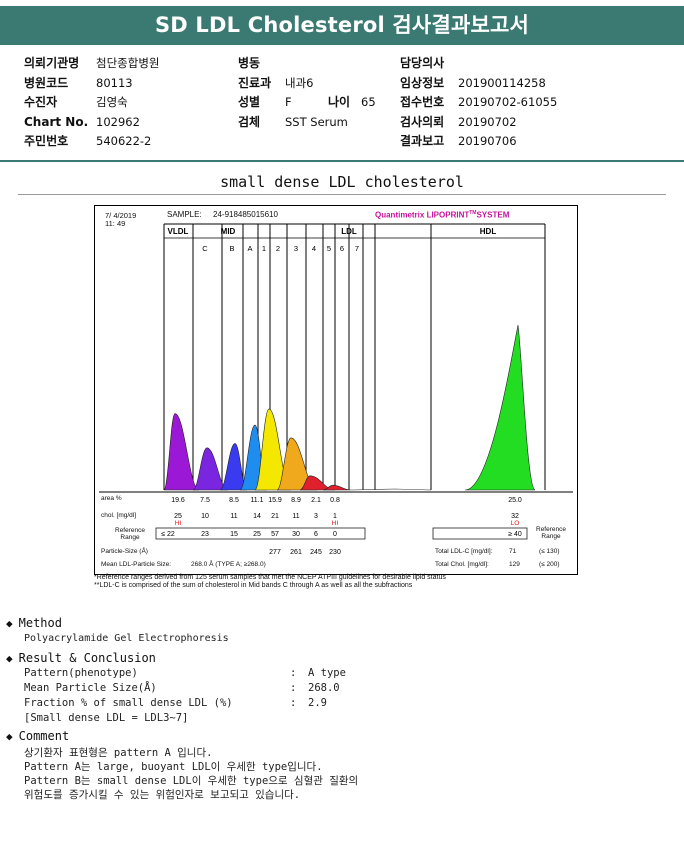  What do you see at coordinates (293, 673) in the screenshot?
I see `result-sep: :` at bounding box center [293, 673].